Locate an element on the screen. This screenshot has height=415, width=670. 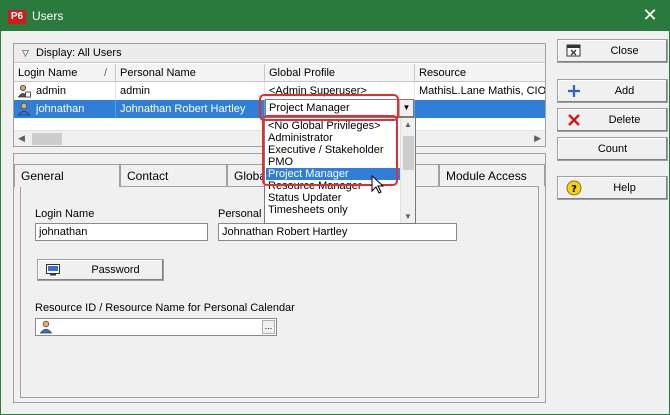
tab-contact: Contact is located at coordinates (173, 175).